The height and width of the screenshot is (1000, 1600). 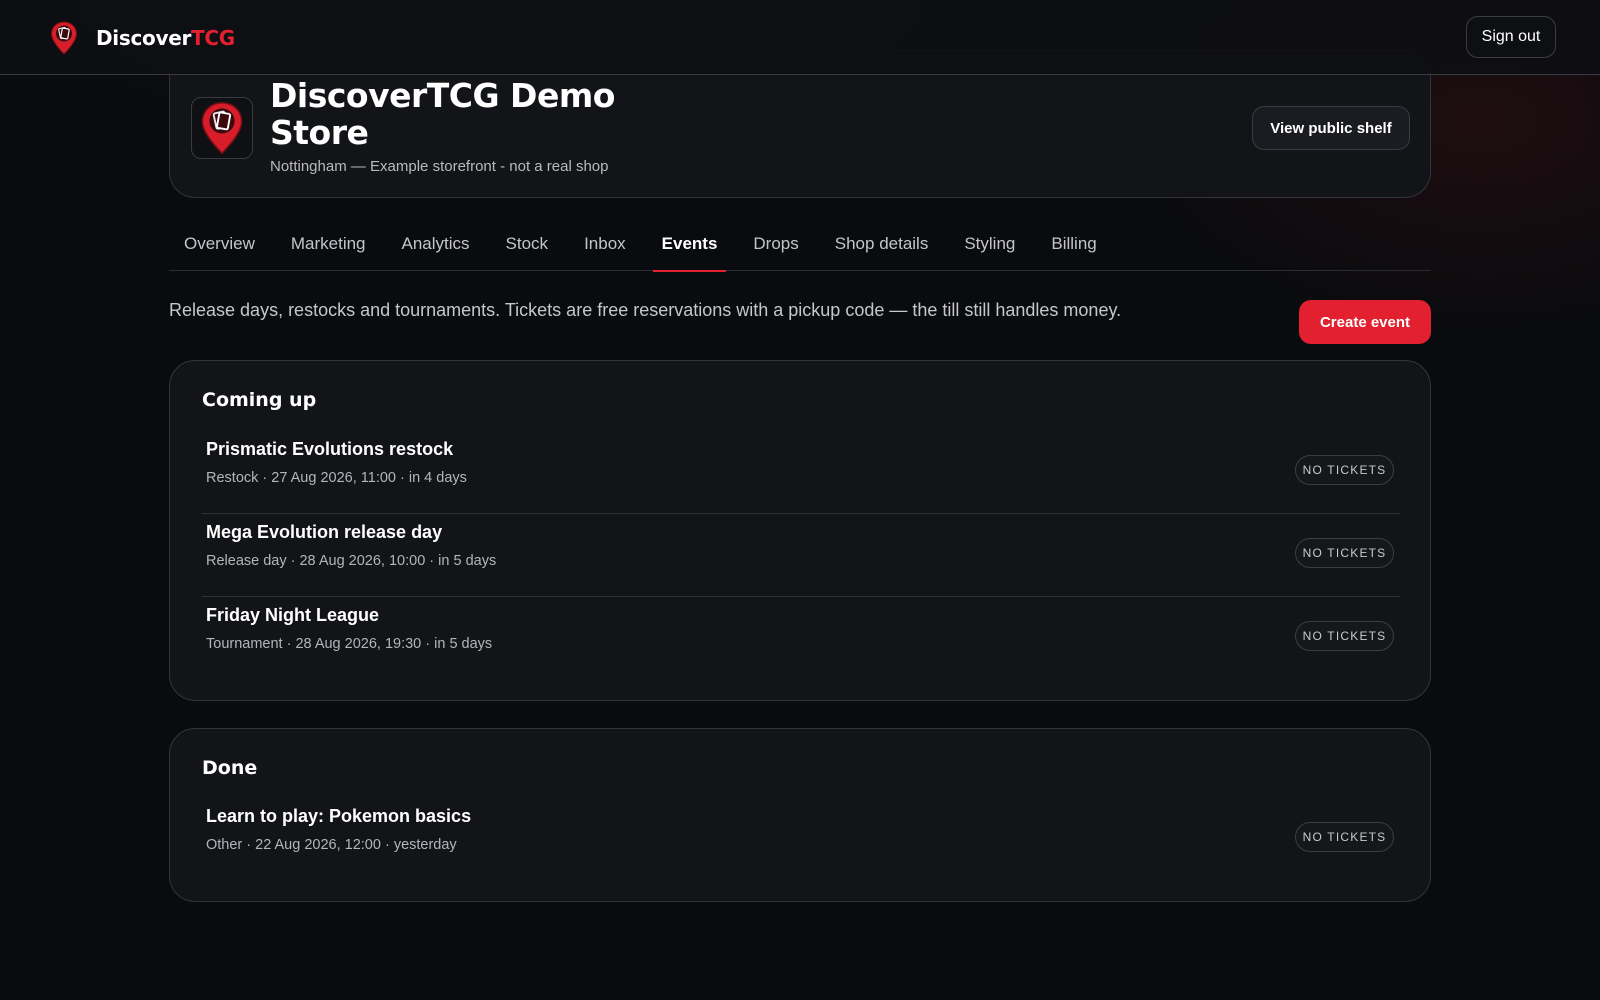 What do you see at coordinates (1511, 37) in the screenshot?
I see `sign-out-button: Sign out` at bounding box center [1511, 37].